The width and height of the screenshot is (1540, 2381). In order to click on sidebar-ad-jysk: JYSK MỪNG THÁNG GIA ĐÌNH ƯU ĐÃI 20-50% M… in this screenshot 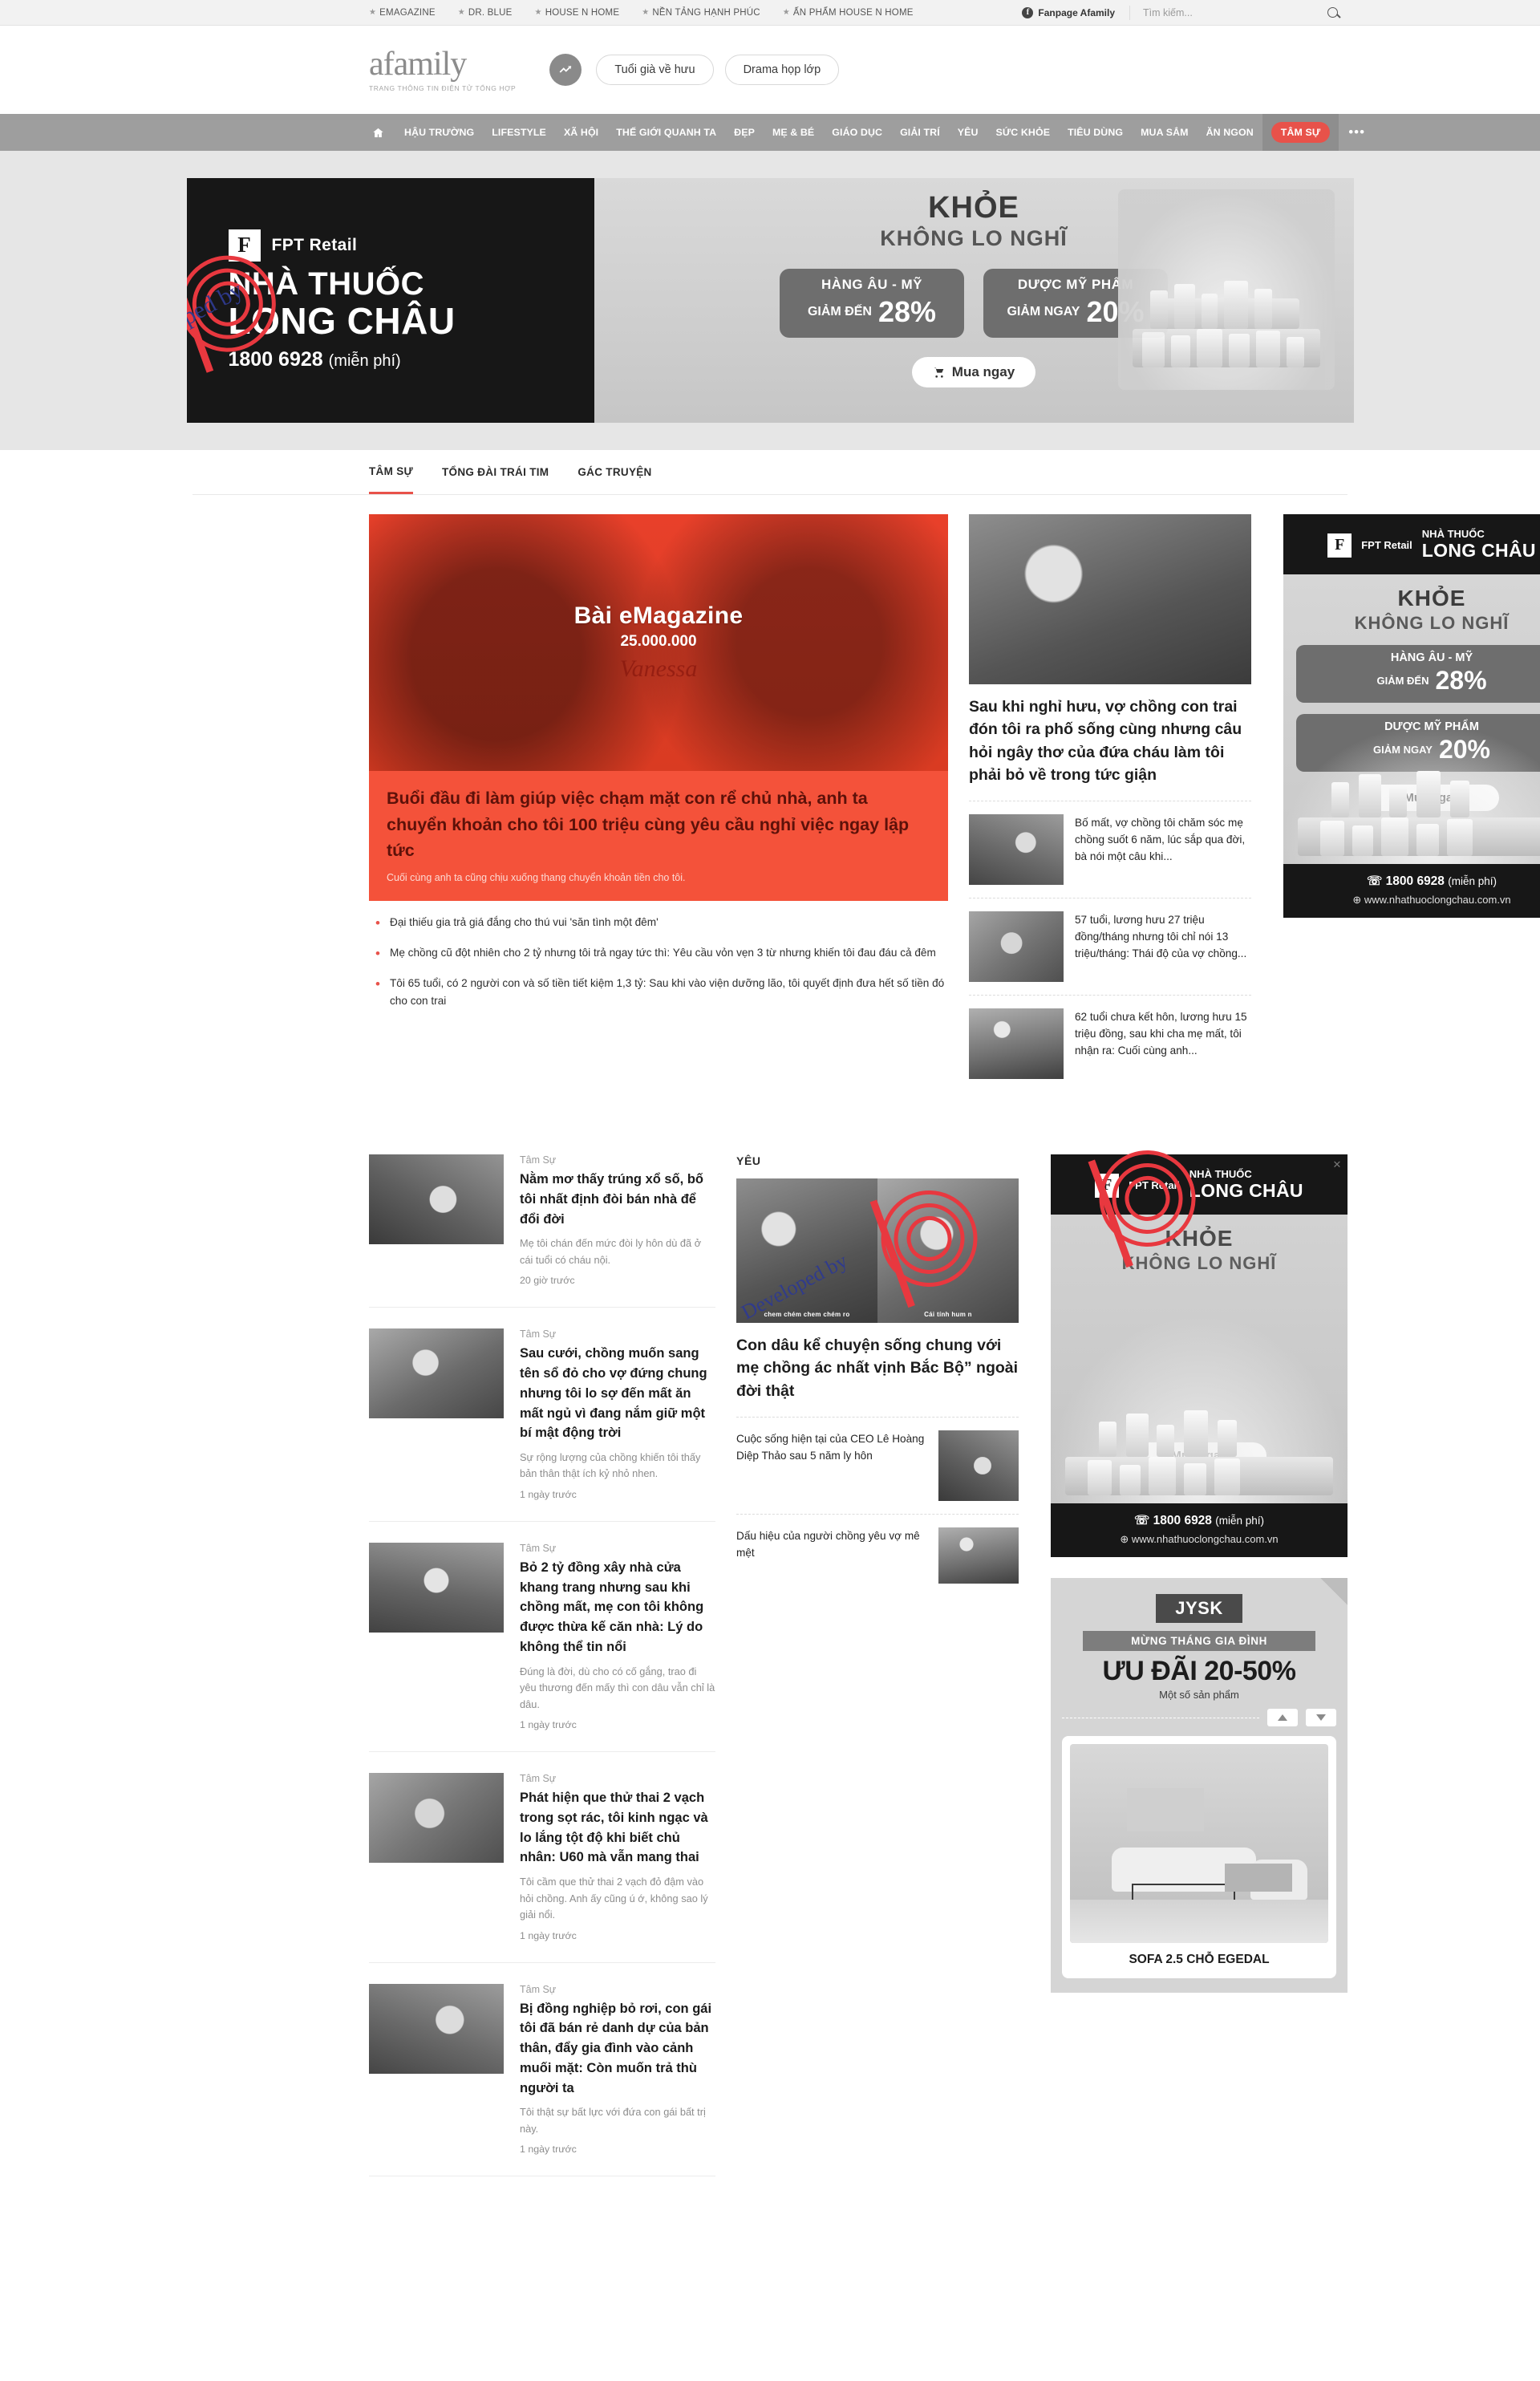, I will do `click(1199, 1786)`.